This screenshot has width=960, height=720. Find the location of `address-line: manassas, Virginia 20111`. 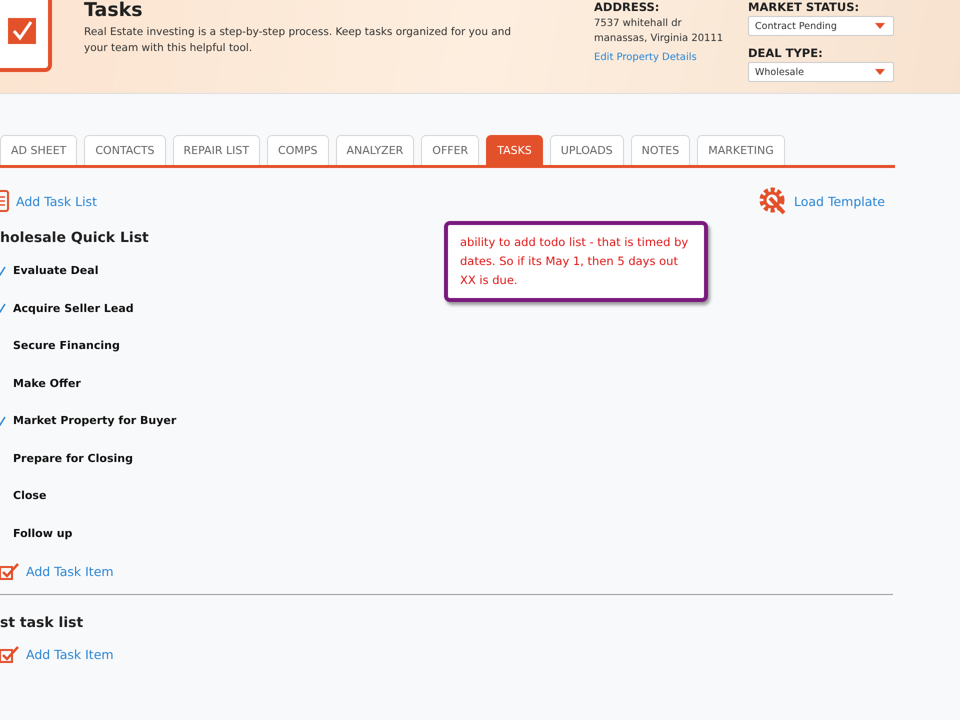

address-line: manassas, Virginia 20111 is located at coordinates (659, 39).